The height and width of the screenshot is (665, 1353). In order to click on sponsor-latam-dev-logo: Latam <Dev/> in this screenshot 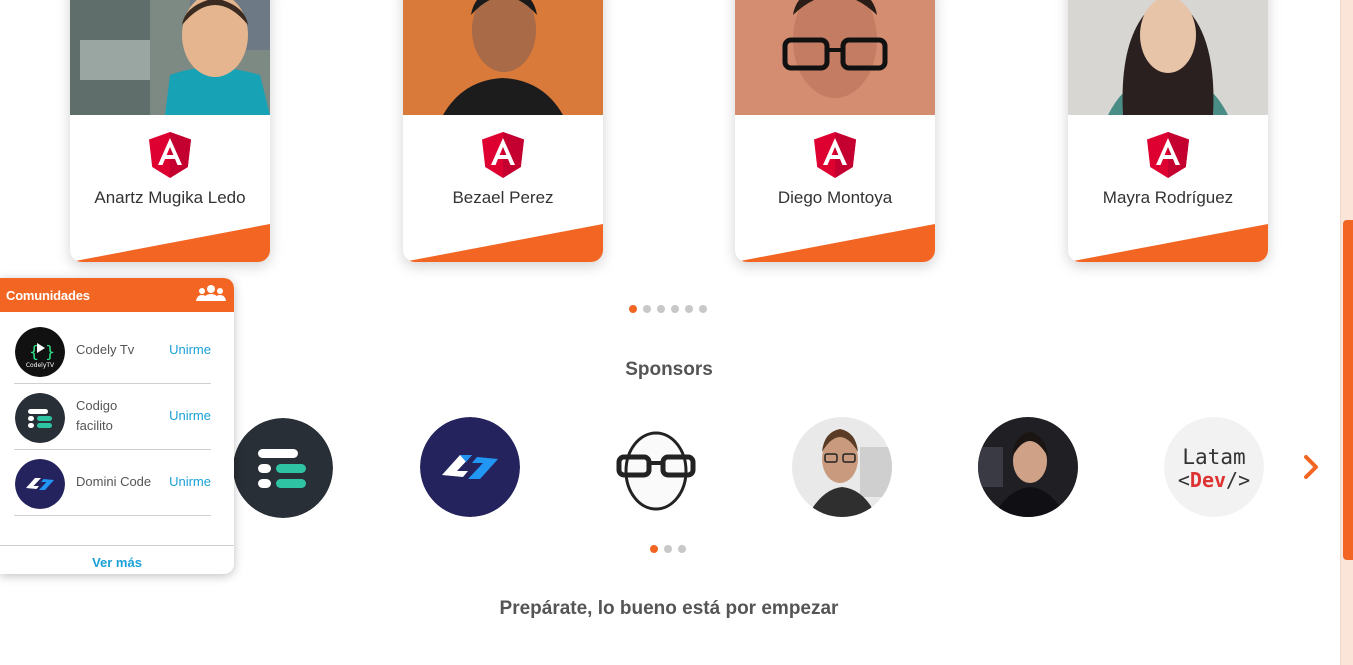, I will do `click(1214, 467)`.